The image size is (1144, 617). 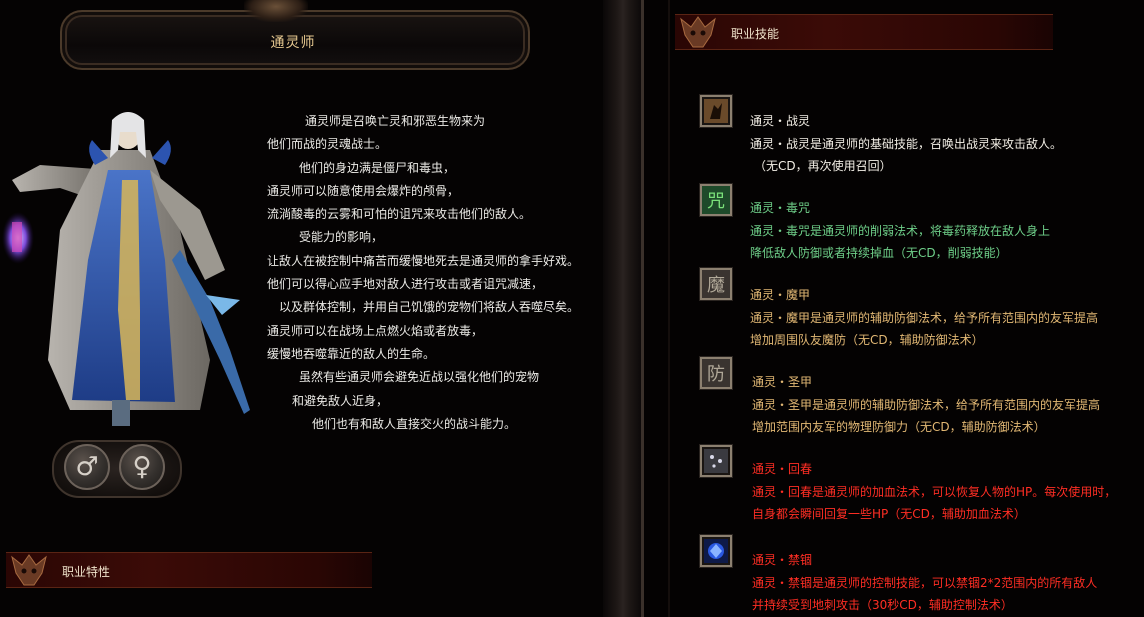 What do you see at coordinates (889, 514) in the screenshot?
I see `skill-desc-line: 自身都会瞬间回复一些HP（无CD，辅助加血法术）` at bounding box center [889, 514].